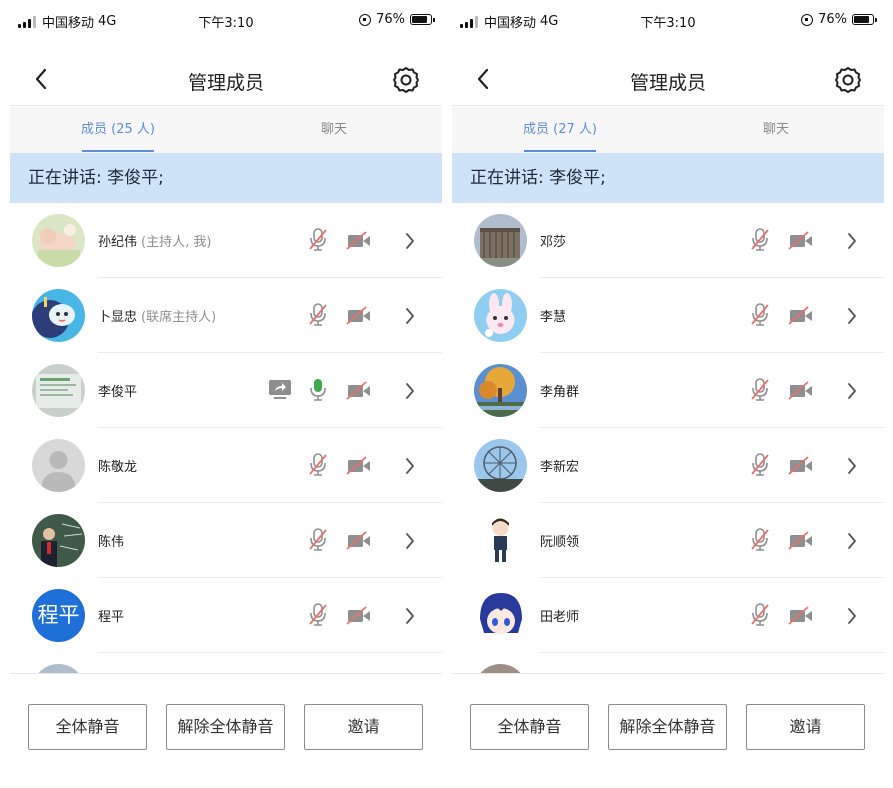  What do you see at coordinates (668, 240) in the screenshot?
I see `member-row: 邓莎` at bounding box center [668, 240].